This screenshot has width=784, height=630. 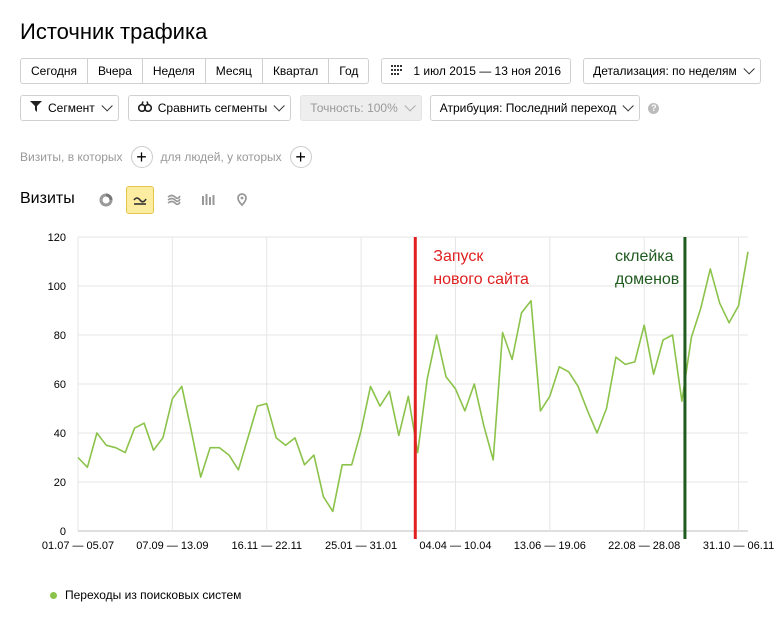 I want to click on date-range-button: 1 июл 2015 — 13 ноя 2016, so click(x=476, y=71).